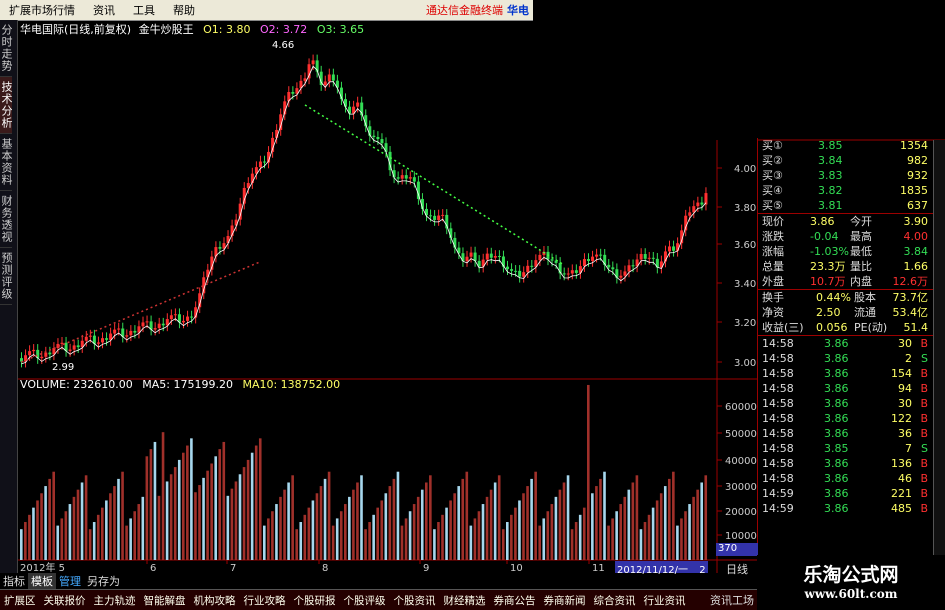  Describe the element at coordinates (851, 327) in the screenshot. I see `fundamental-row: 收益(三) 0.056 PE(动) 51.4` at that location.